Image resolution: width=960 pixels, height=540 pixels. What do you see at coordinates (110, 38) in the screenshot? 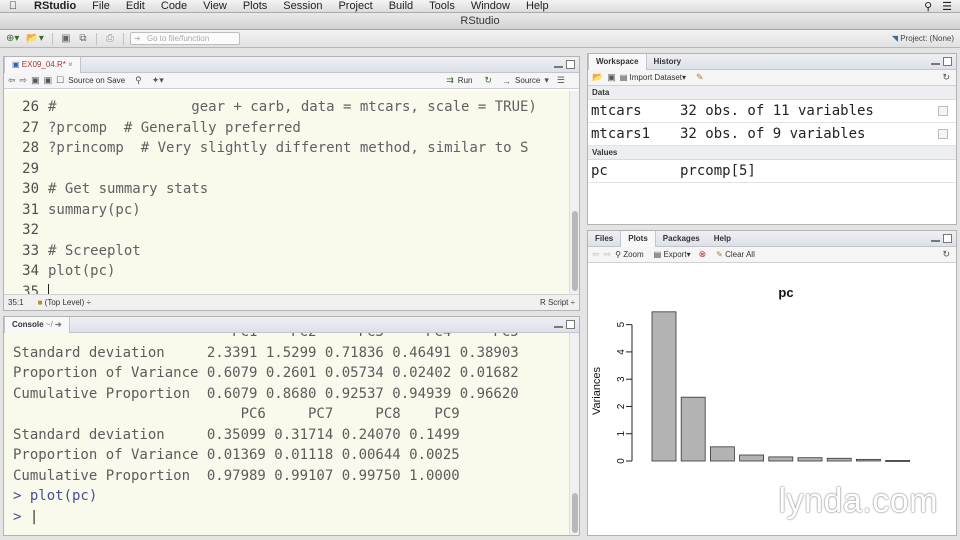
I see `print-icon: ⎙` at bounding box center [110, 38].